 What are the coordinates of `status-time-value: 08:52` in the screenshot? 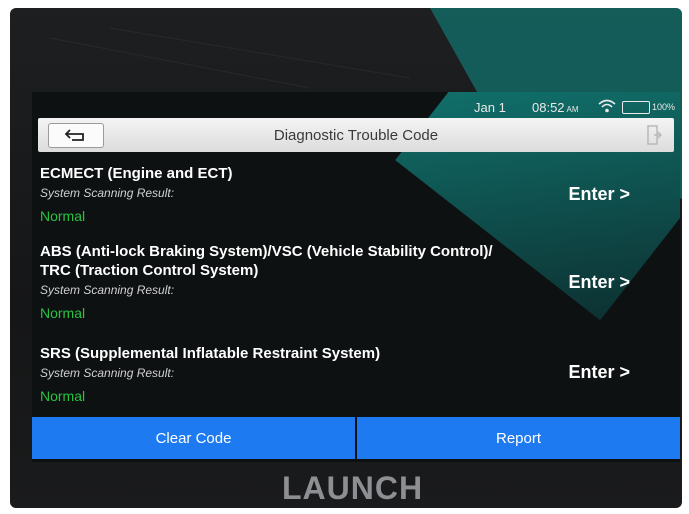 It's located at (548, 107).